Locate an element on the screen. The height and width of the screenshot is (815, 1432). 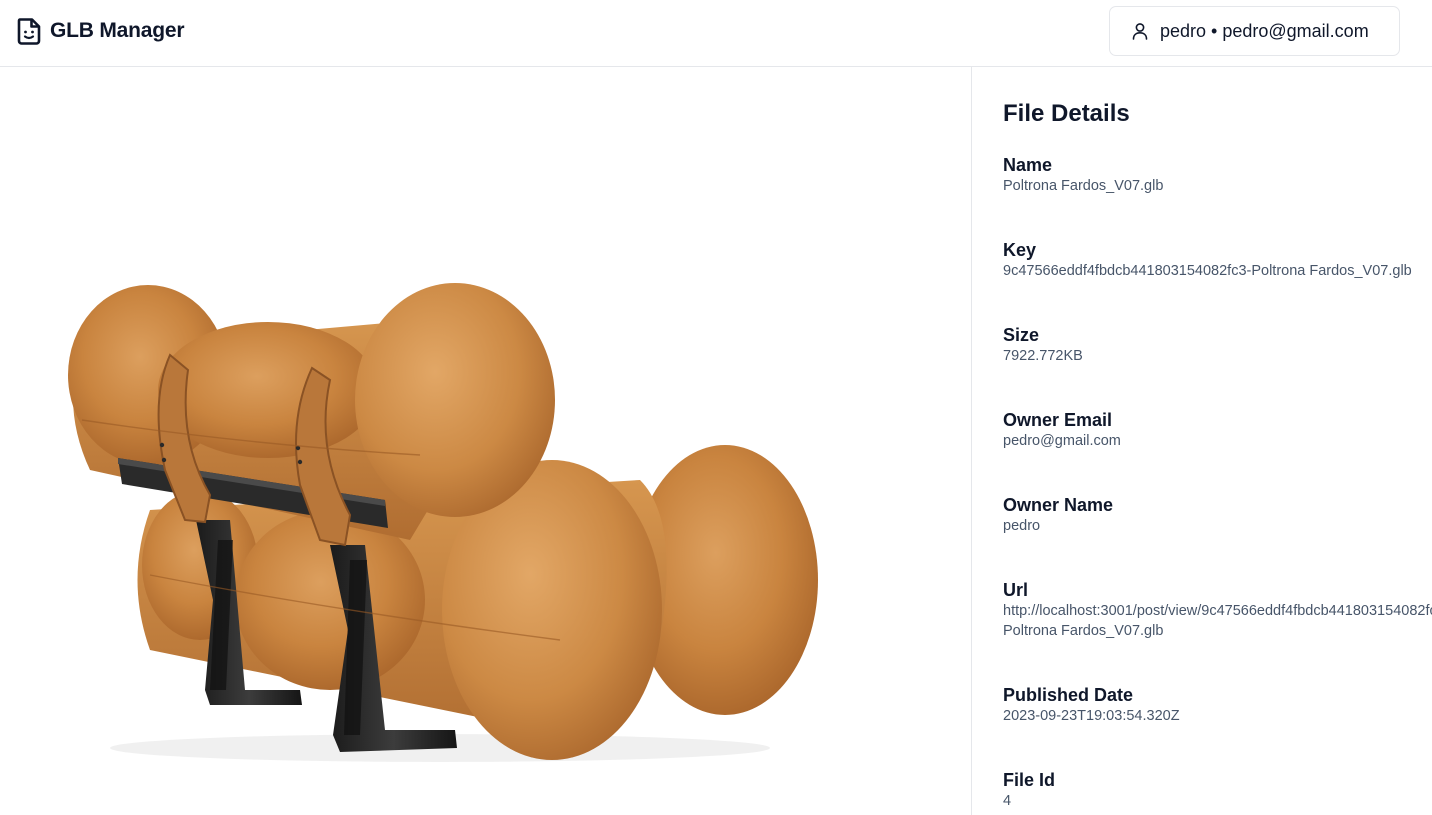
field-label: Key is located at coordinates (1020, 250).